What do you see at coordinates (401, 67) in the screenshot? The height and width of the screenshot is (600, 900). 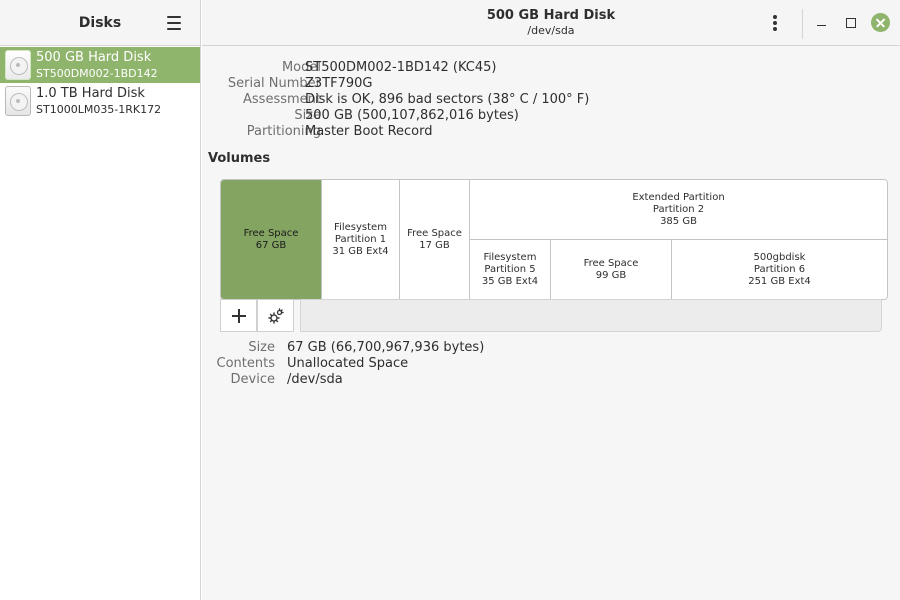 I see `model-value: ST500DM002-1BD142 (KC45)` at bounding box center [401, 67].